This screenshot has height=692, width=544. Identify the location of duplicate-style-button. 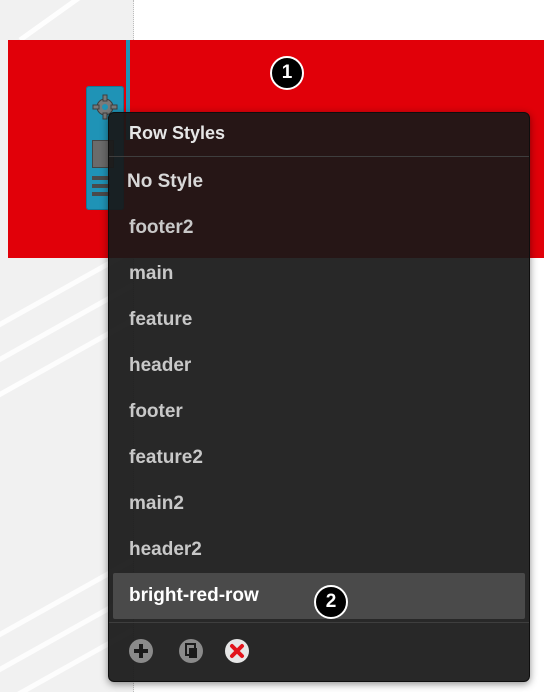
(191, 651).